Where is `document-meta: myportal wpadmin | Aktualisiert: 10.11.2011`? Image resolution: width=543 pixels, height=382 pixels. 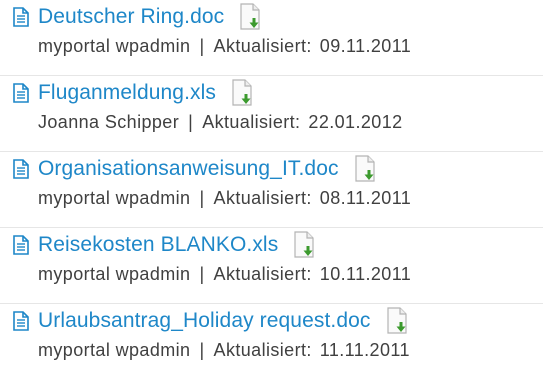
document-meta: myportal wpadmin | Aktualisiert: 10.11.2011 is located at coordinates (224, 274).